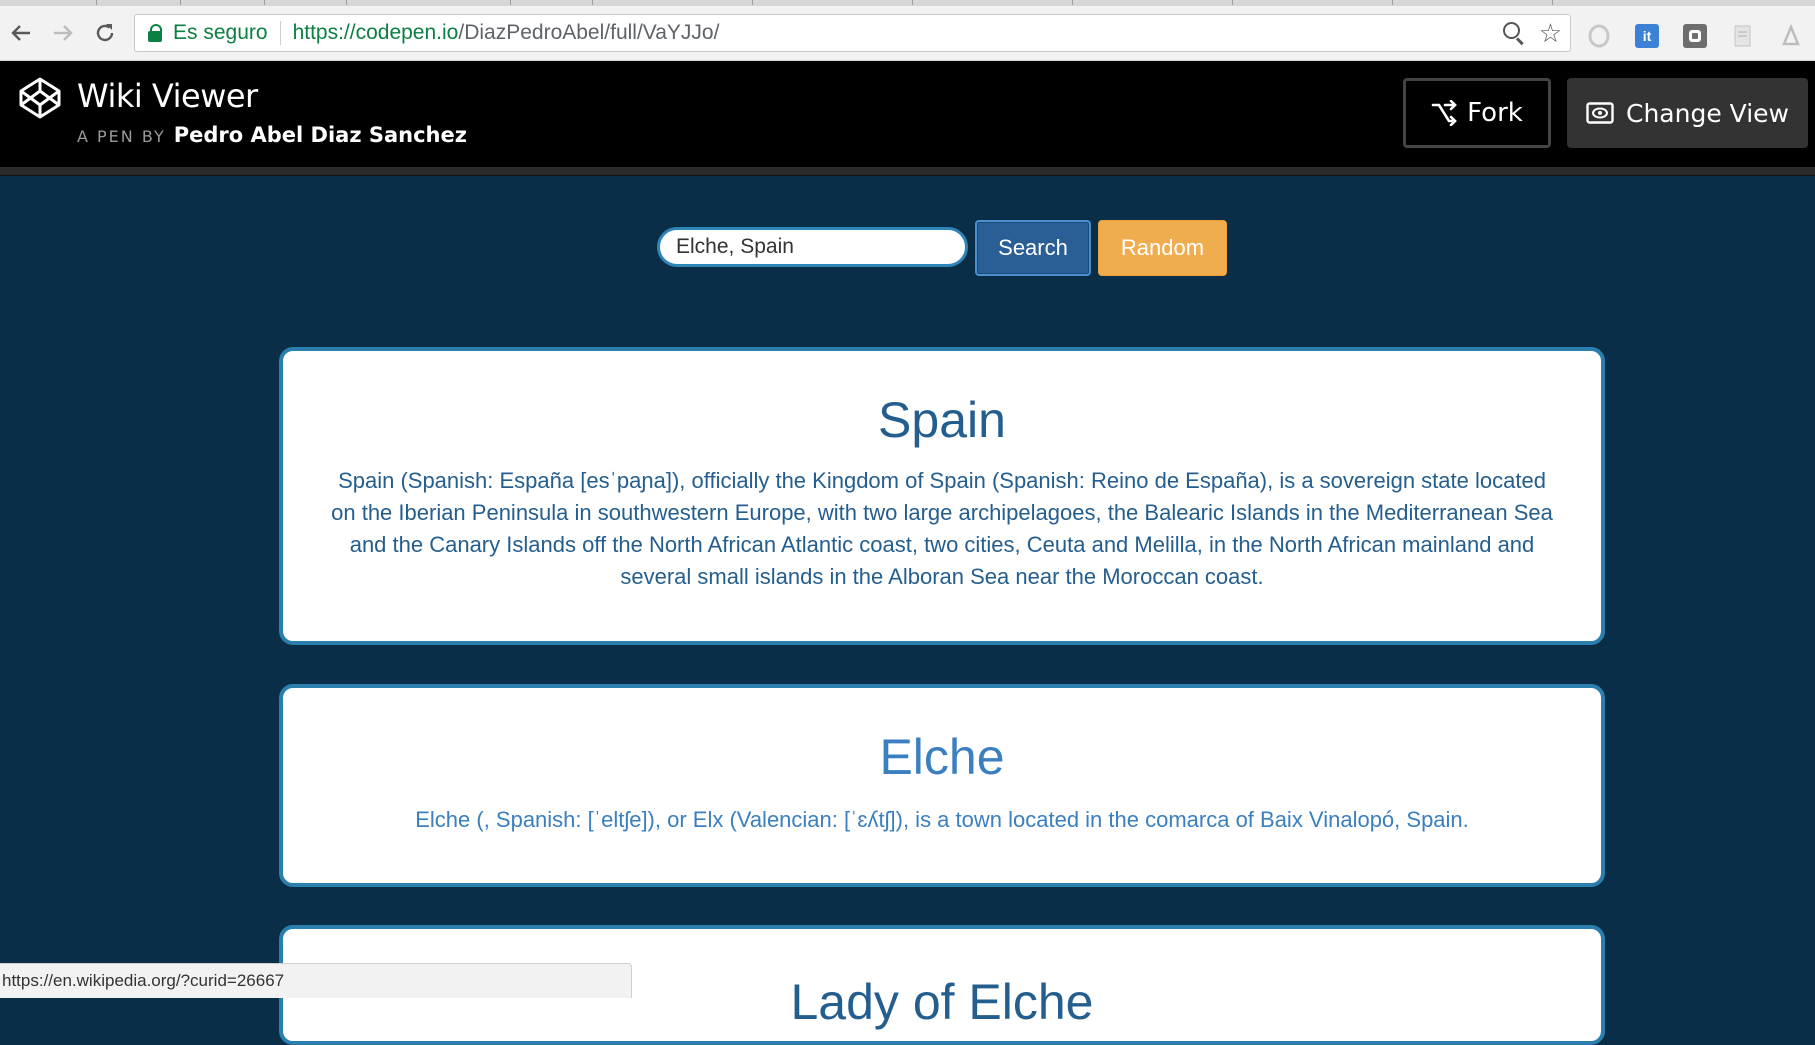  I want to click on fork-button: Fork, so click(1477, 113).